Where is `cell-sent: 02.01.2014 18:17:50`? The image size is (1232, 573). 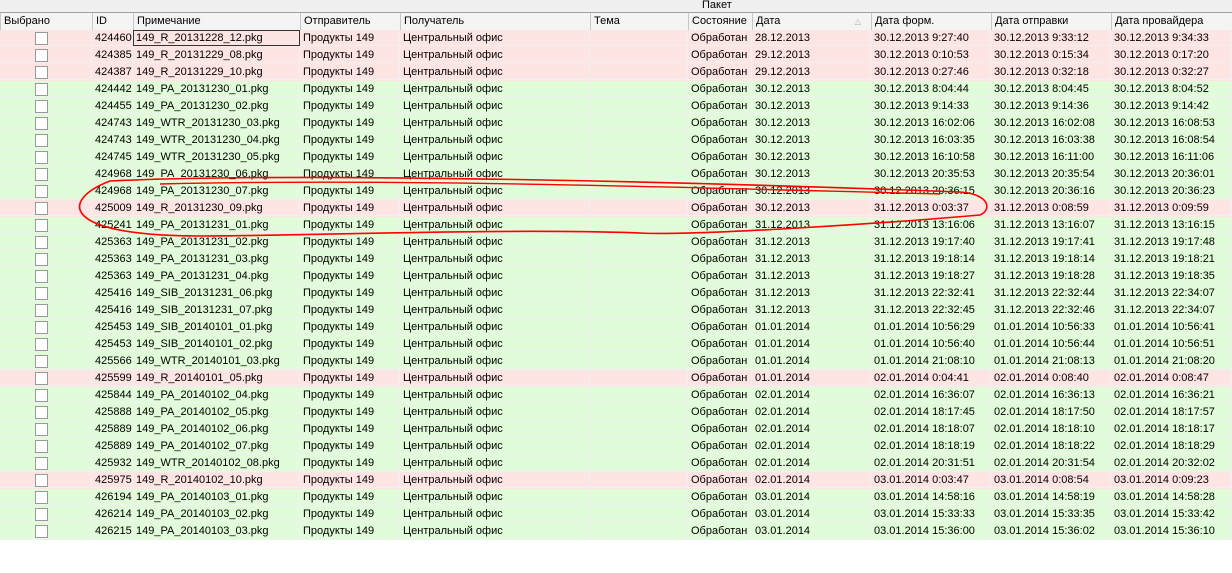 cell-sent: 02.01.2014 18:17:50 is located at coordinates (1051, 412).